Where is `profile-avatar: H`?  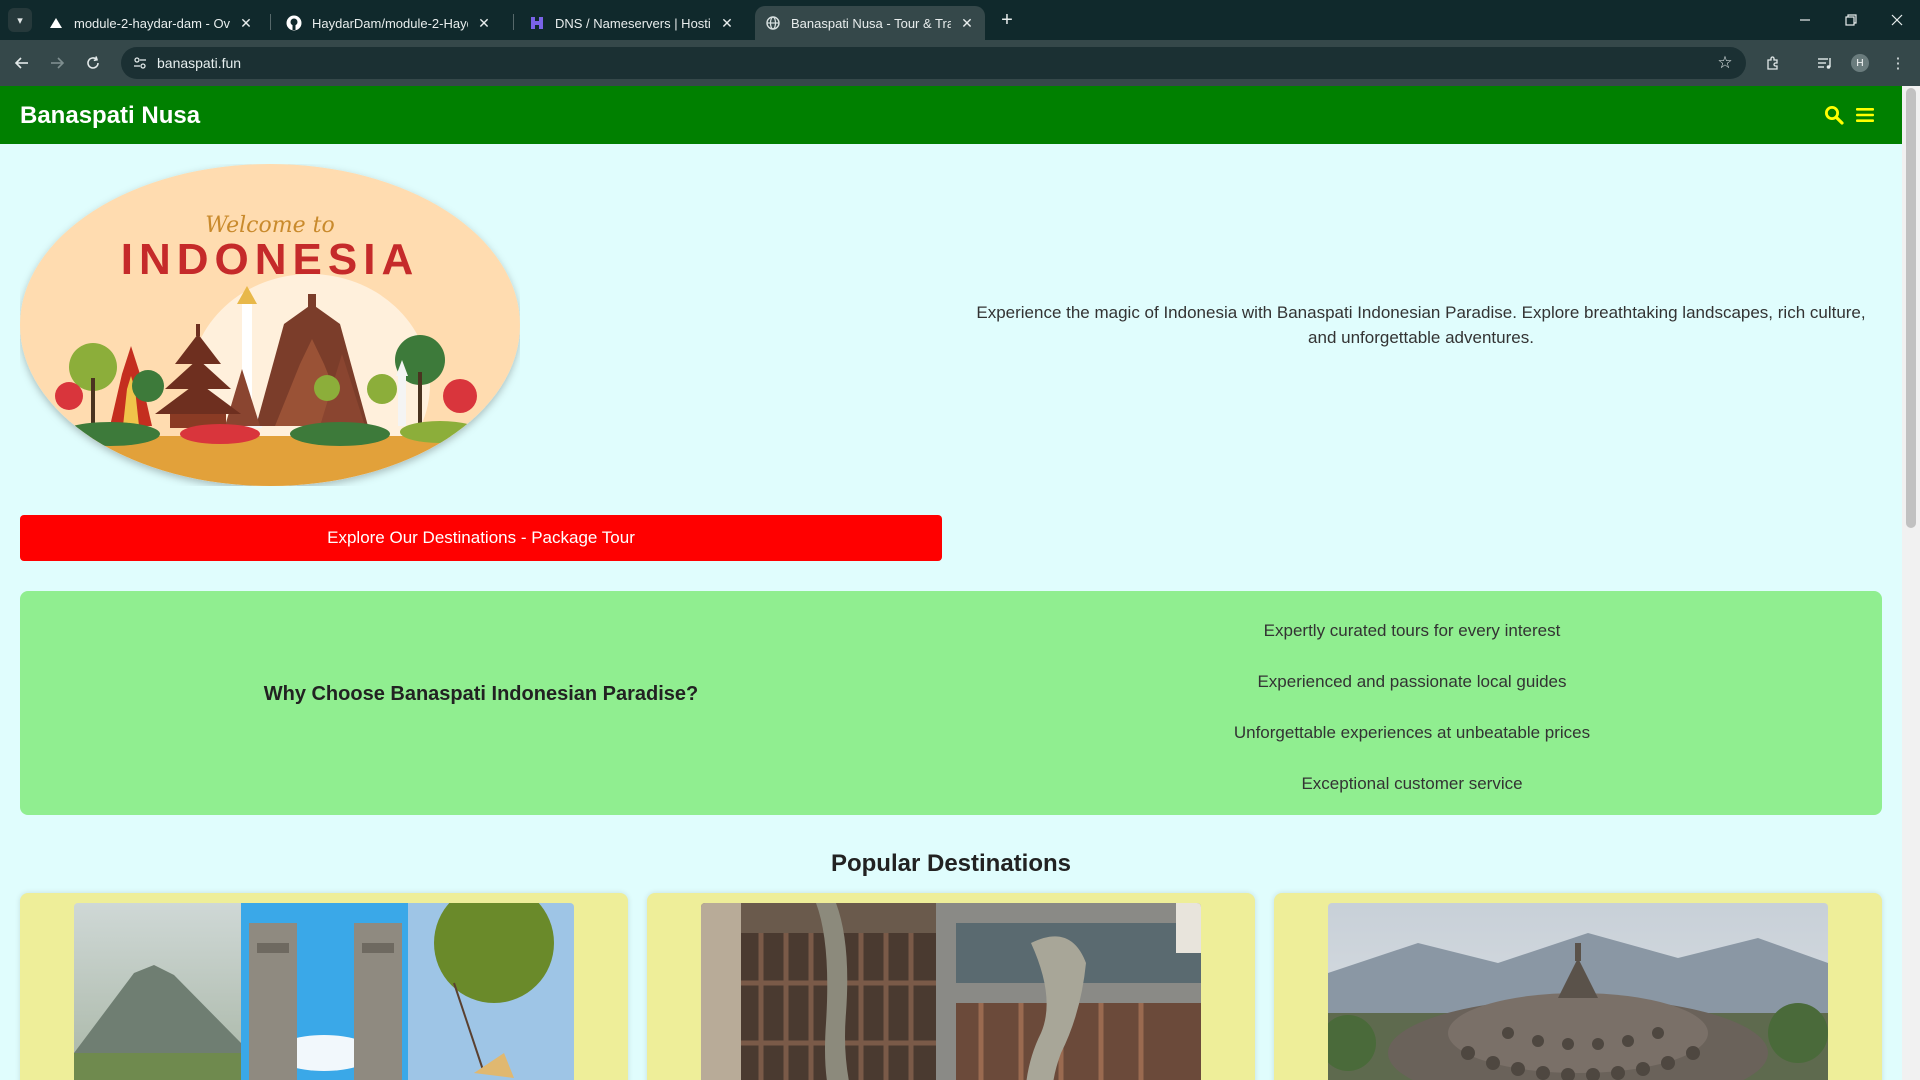
profile-avatar: H is located at coordinates (1860, 63).